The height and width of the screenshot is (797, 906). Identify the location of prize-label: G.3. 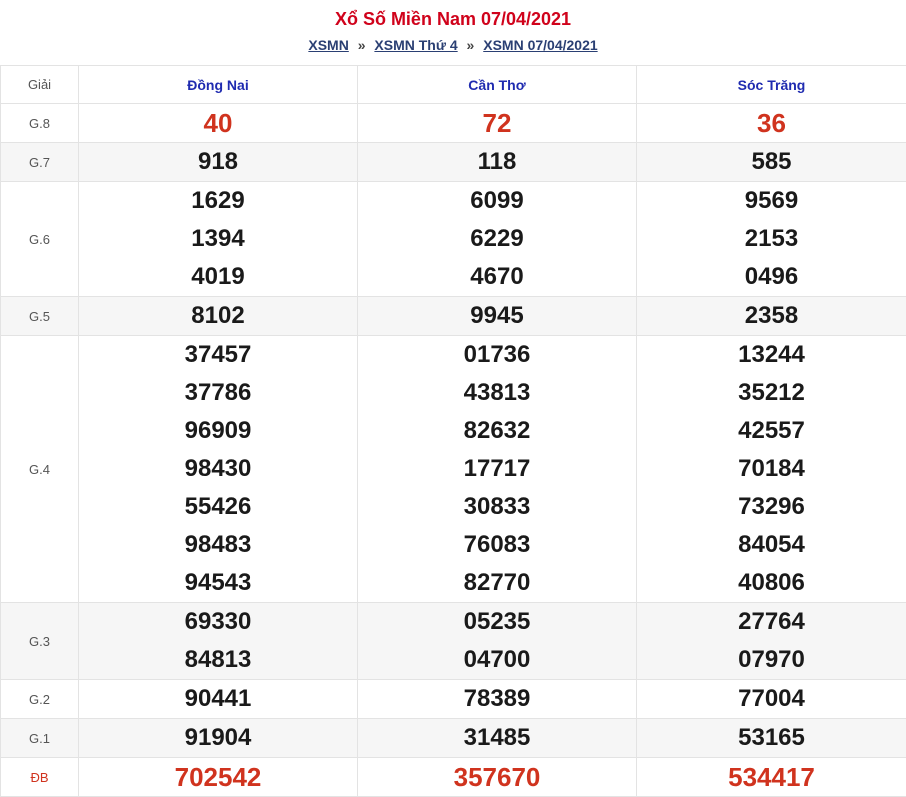
(39, 641).